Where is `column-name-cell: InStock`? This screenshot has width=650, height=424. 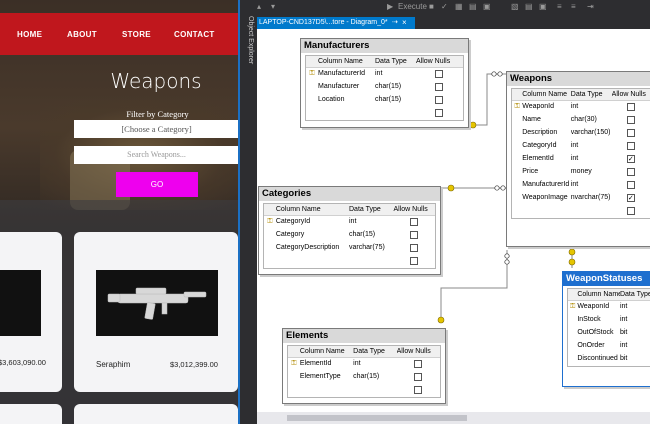
column-name-cell: InStock is located at coordinates (598, 320).